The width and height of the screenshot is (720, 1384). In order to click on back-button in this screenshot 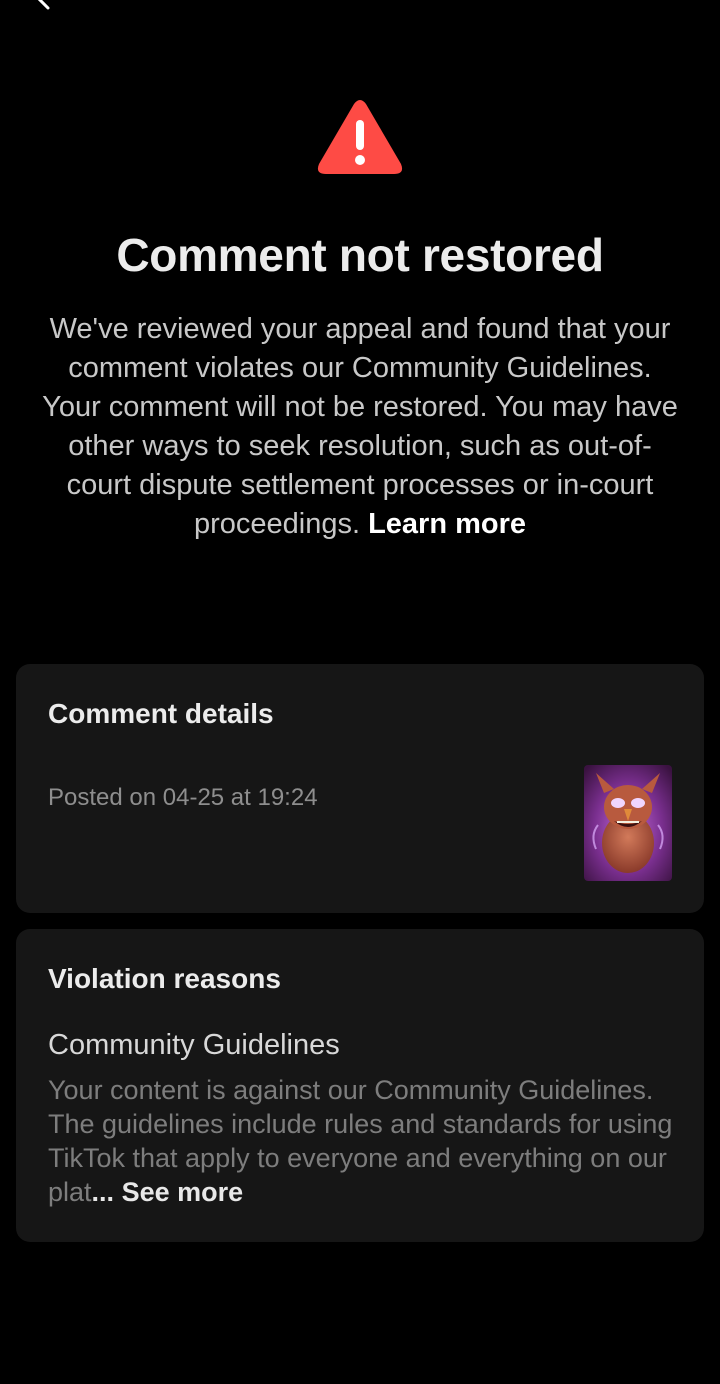, I will do `click(44, 5)`.